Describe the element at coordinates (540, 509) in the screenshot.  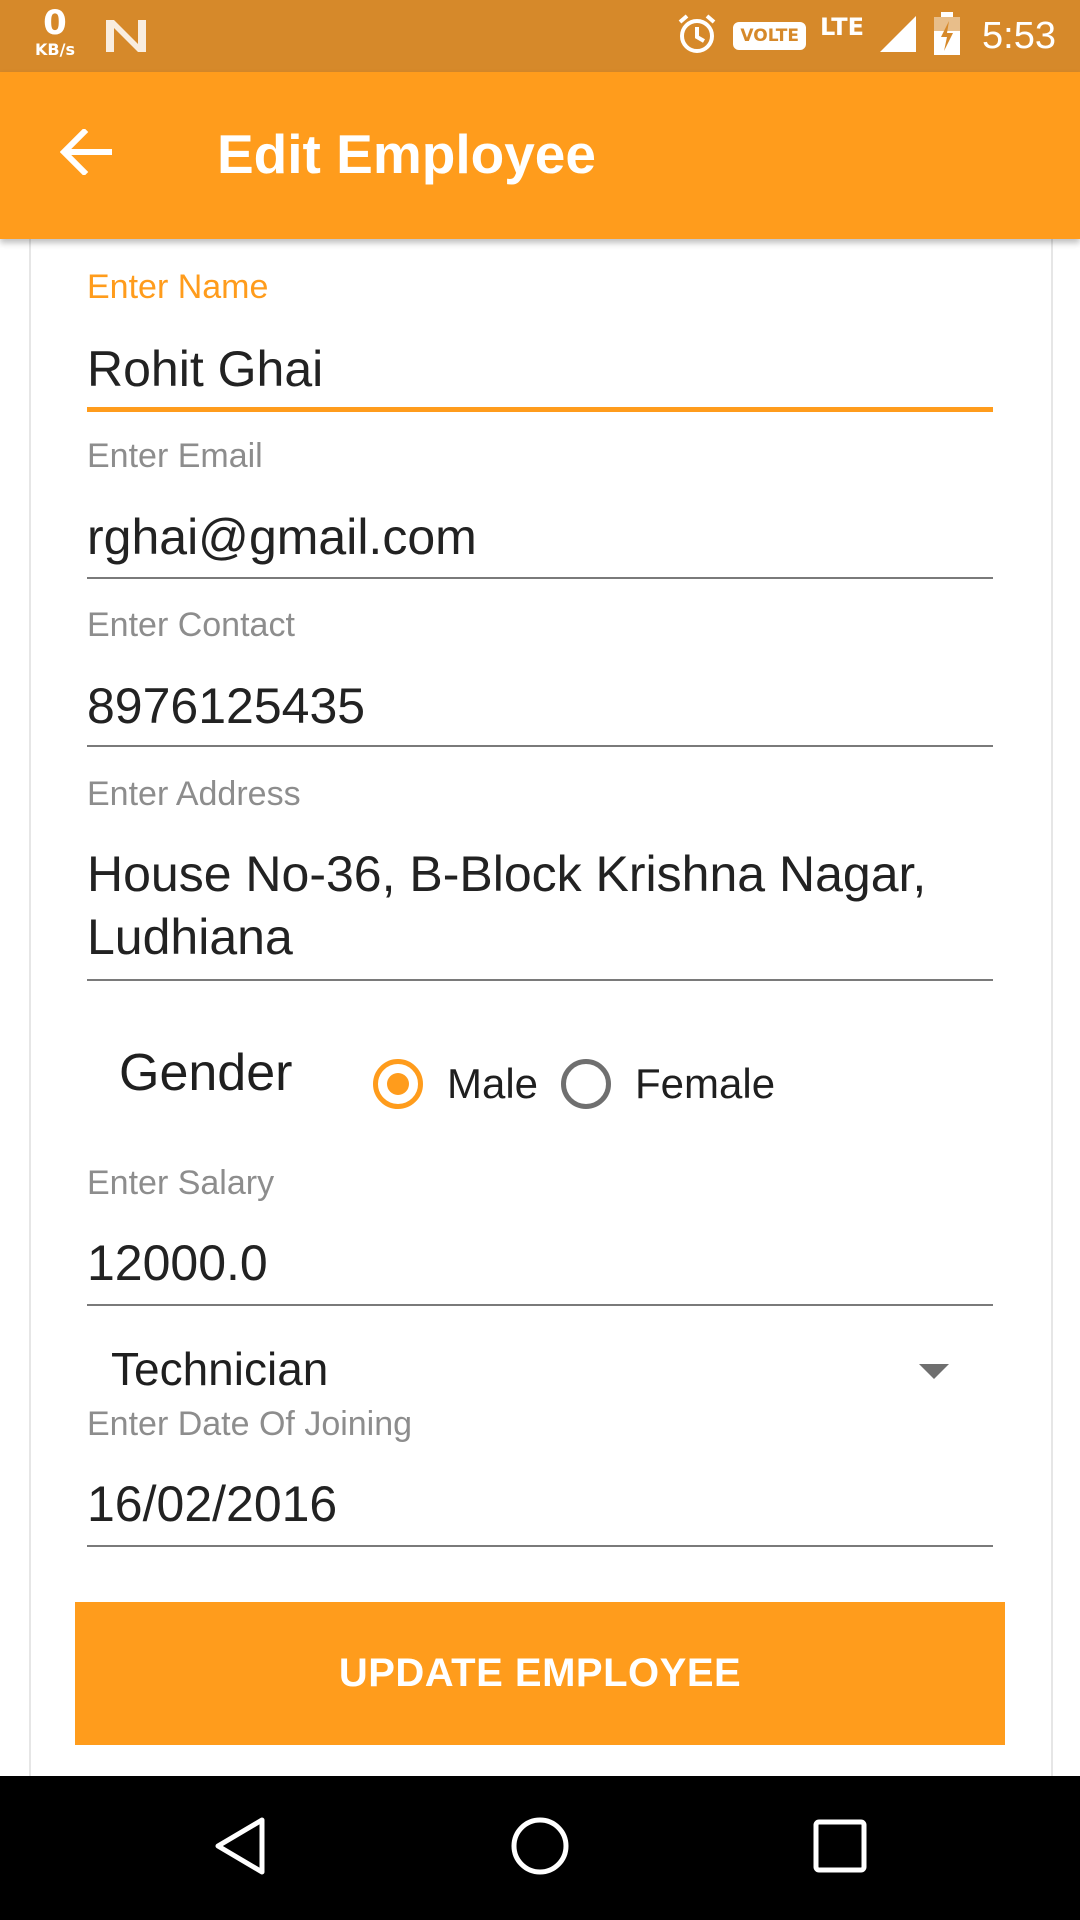
I see `email-field: Enter Email rghai@gmail.com` at that location.